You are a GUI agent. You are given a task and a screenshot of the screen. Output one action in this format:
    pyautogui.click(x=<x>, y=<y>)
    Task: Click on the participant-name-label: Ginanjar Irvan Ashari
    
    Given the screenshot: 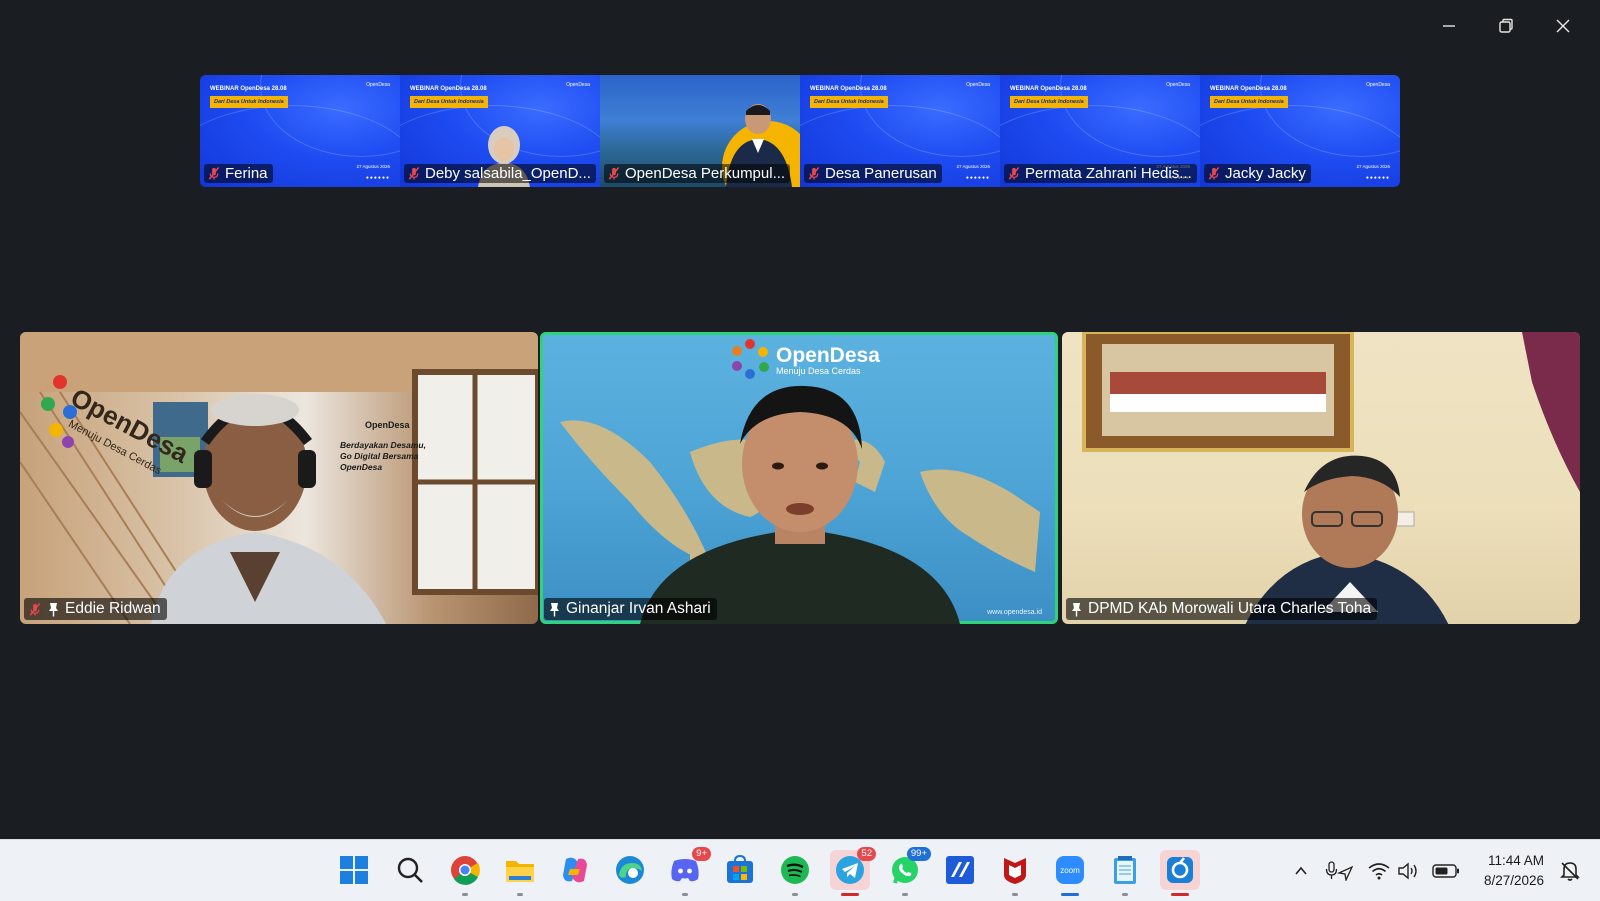 What is the action you would take?
    pyautogui.click(x=630, y=609)
    